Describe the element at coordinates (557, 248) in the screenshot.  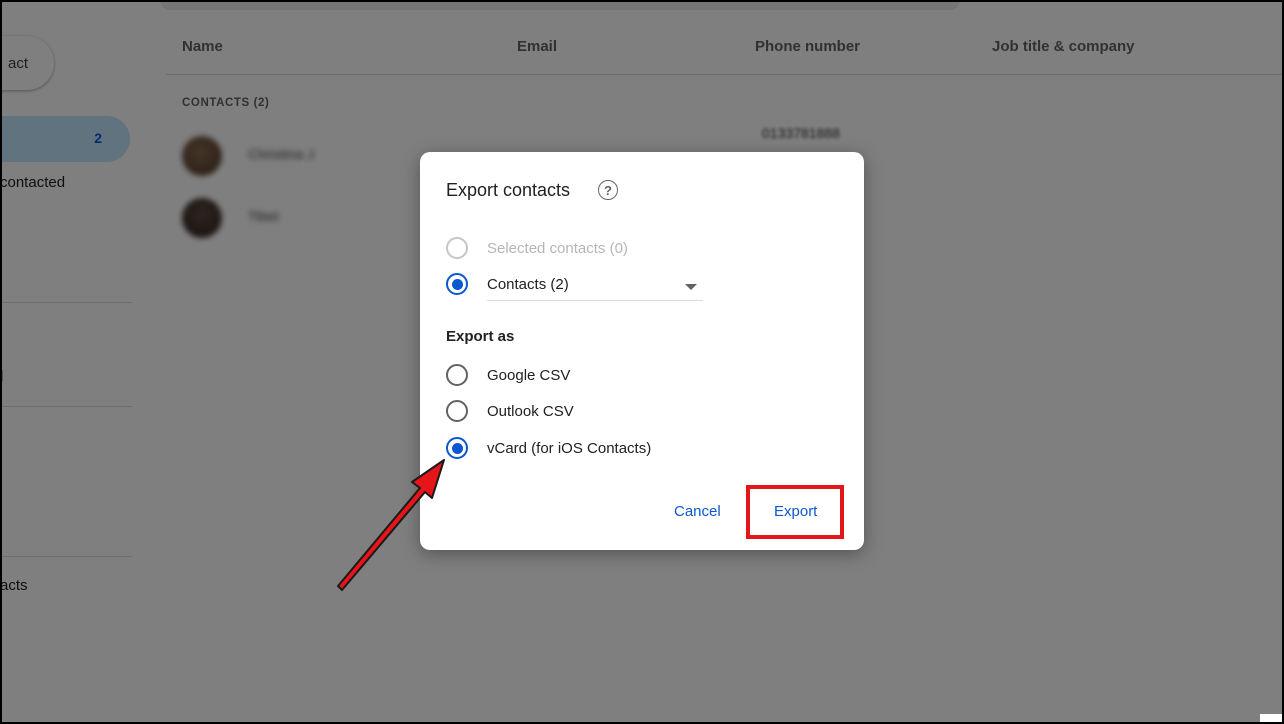
I see `radio-label: Selected contacts (0)` at that location.